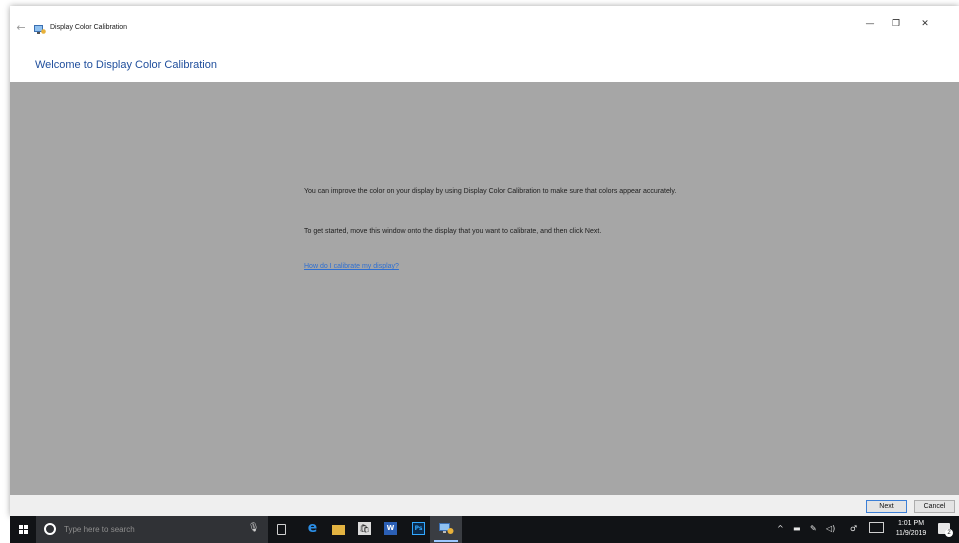 The height and width of the screenshot is (543, 959). What do you see at coordinates (99, 529) in the screenshot?
I see `search-placeholder: Type here to search` at bounding box center [99, 529].